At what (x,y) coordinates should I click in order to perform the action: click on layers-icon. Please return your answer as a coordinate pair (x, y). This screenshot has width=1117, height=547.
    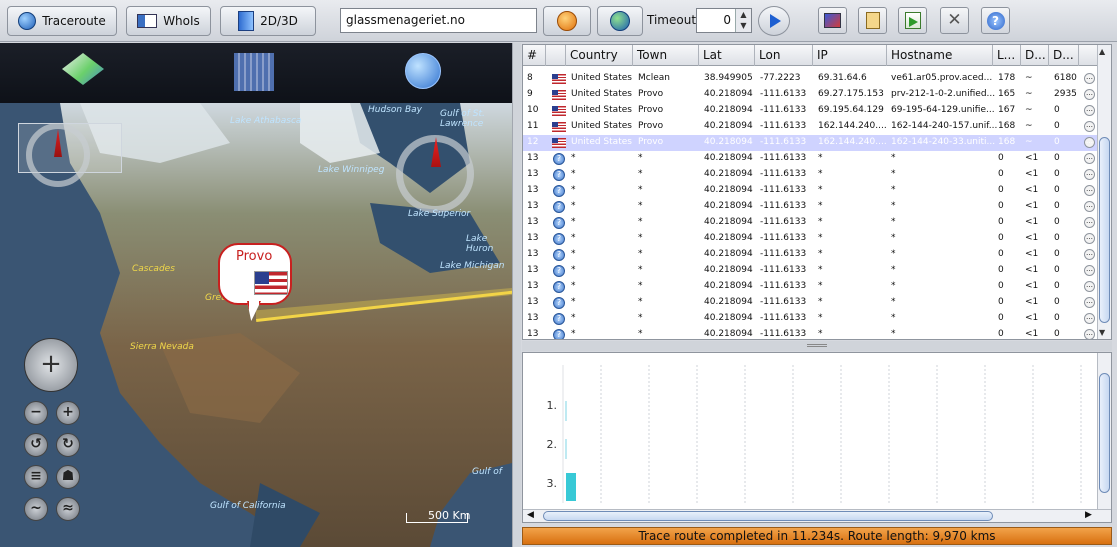
    Looking at the image, I should click on (83, 69).